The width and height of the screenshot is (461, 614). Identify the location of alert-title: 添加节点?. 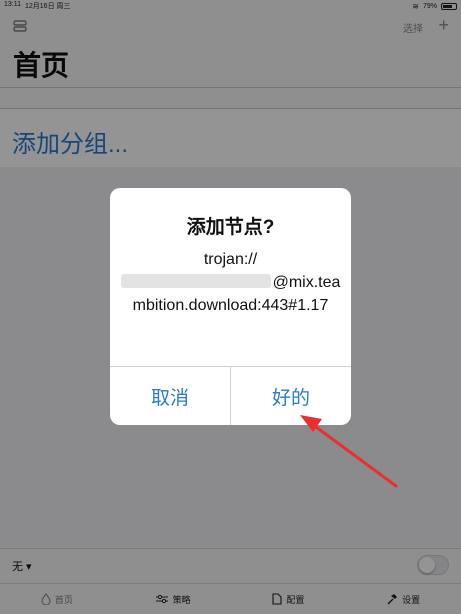
(230, 227).